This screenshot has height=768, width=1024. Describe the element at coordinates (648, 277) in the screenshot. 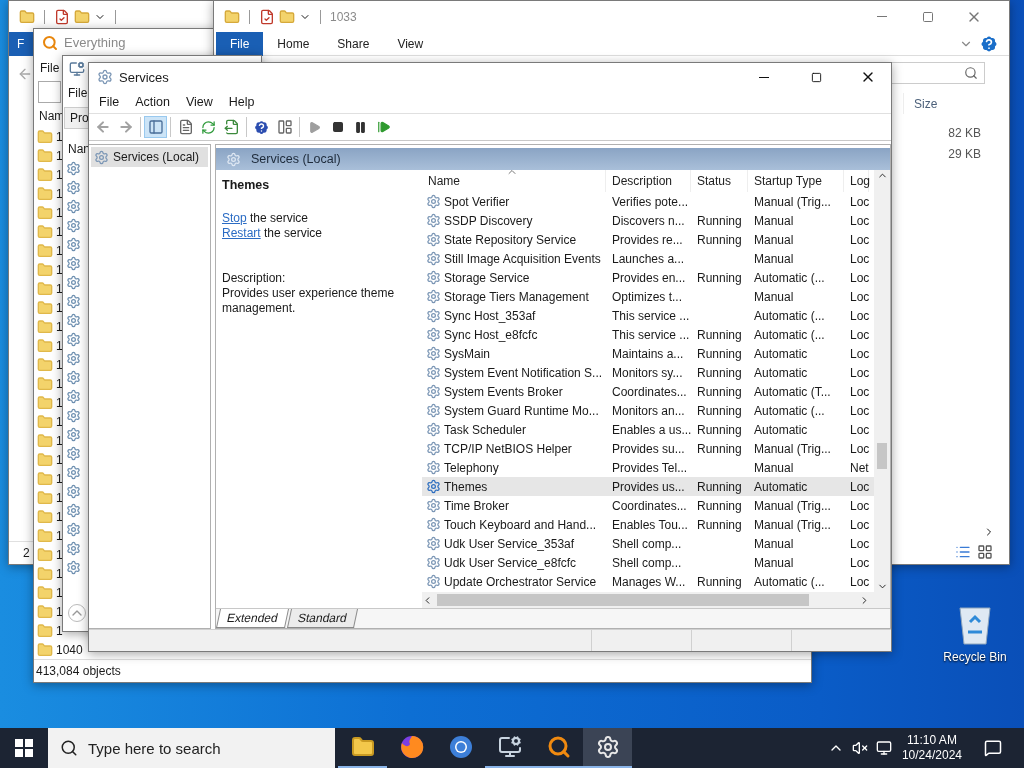

I see `service-row: Storage Service Provides en... Running Automatic (... Loc` at that location.